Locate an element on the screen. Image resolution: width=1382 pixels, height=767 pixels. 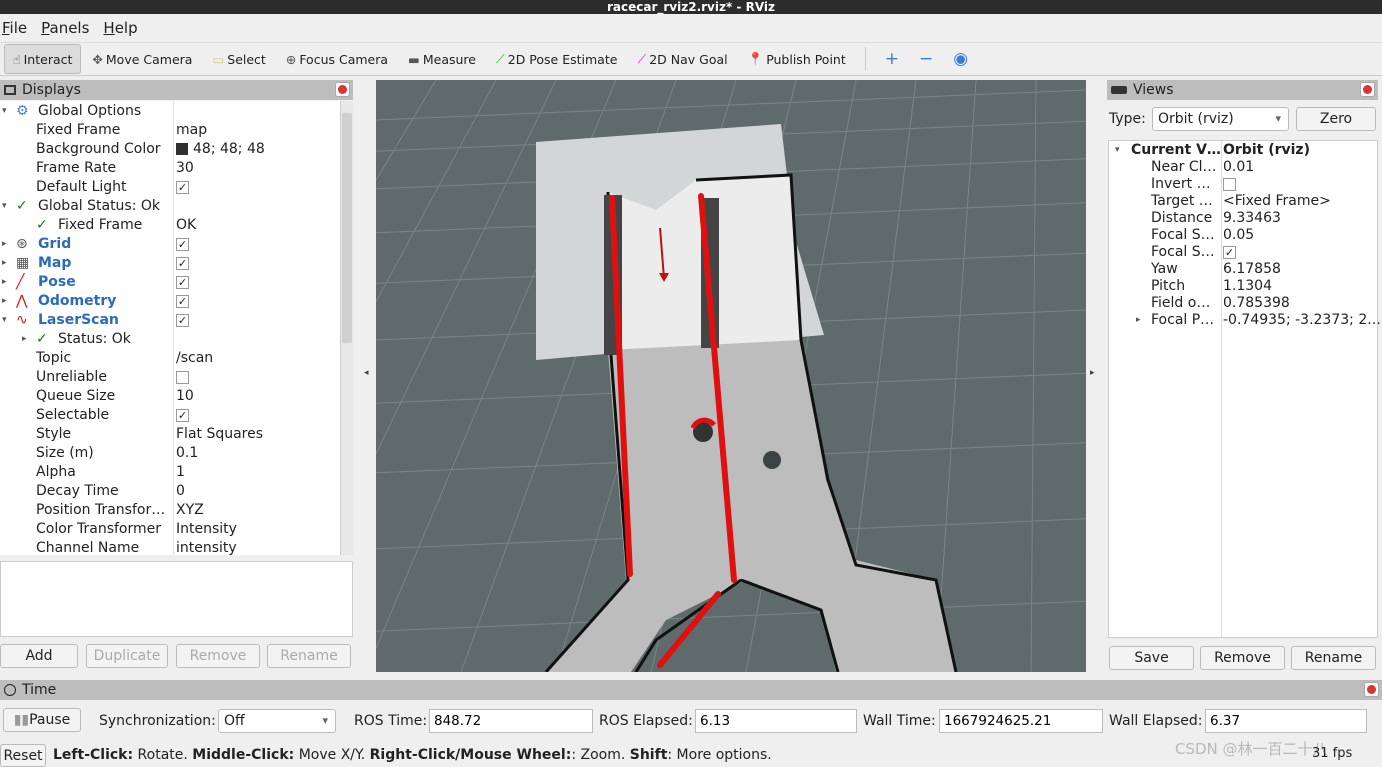
collapse-right-icon: ▸ is located at coordinates (1092, 373).